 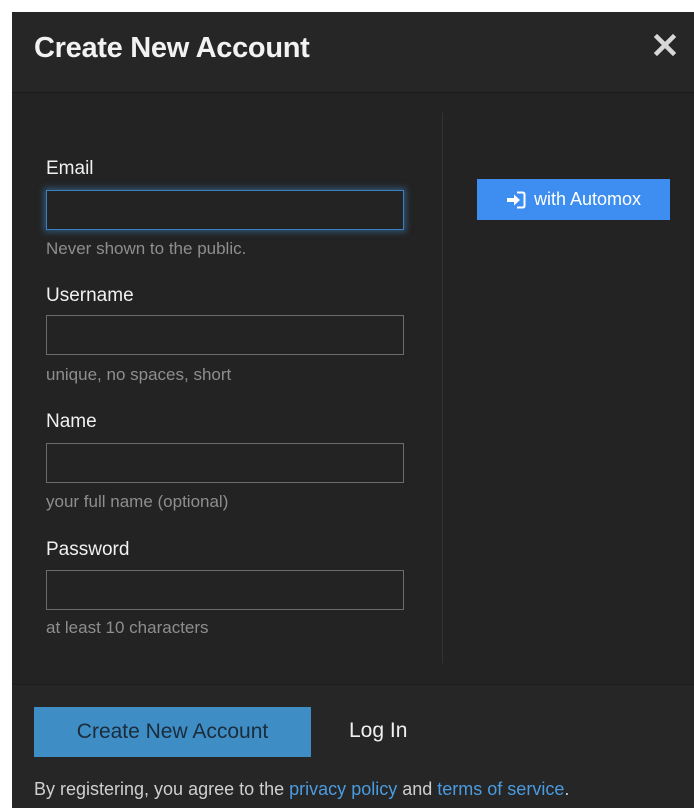 I want to click on create-account-button: Create New Account, so click(x=172, y=732).